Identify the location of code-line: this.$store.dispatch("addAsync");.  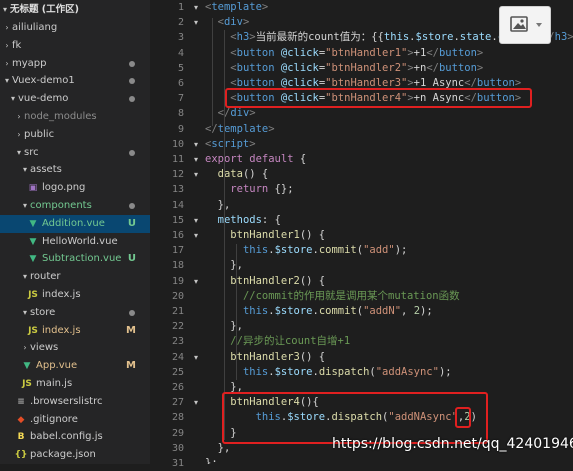
(328, 372).